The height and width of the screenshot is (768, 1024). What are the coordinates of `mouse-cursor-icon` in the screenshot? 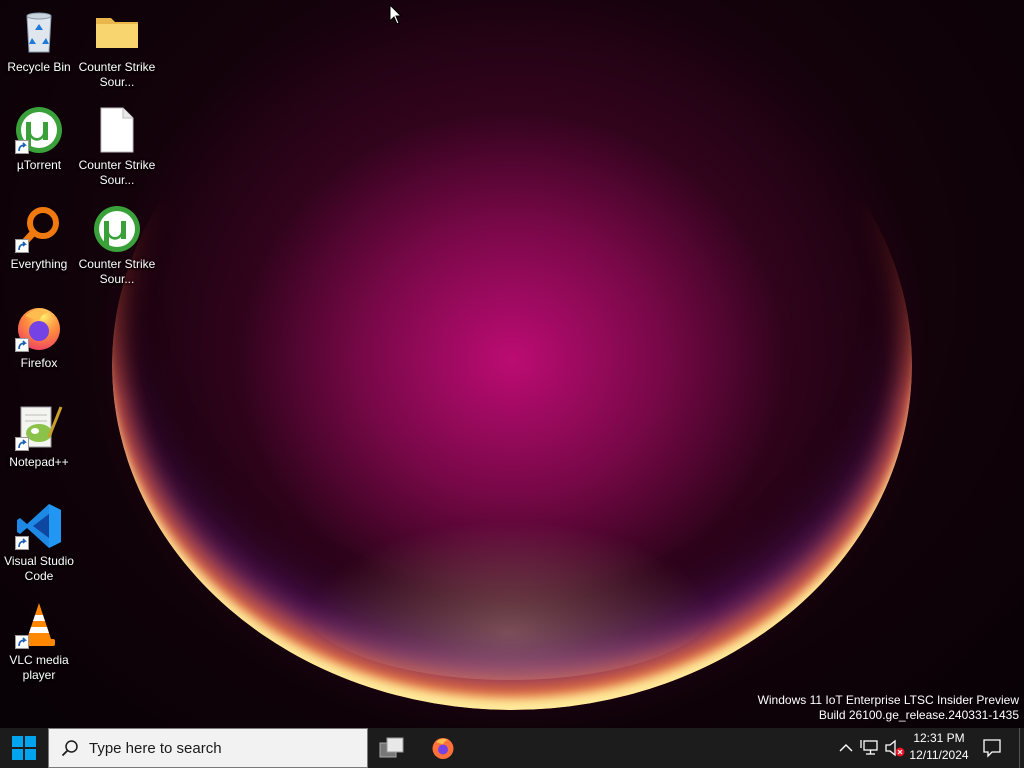 It's located at (396, 17).